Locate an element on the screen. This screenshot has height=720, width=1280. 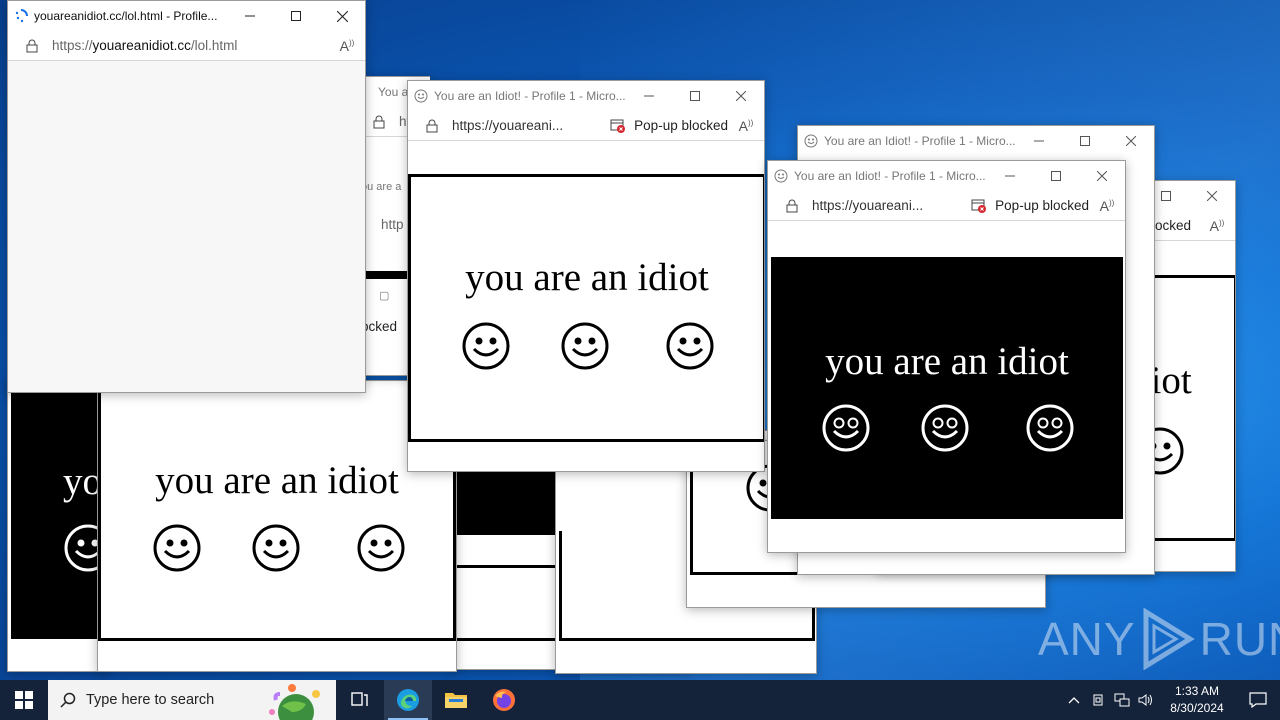
notifications-button is located at coordinates (1258, 700).